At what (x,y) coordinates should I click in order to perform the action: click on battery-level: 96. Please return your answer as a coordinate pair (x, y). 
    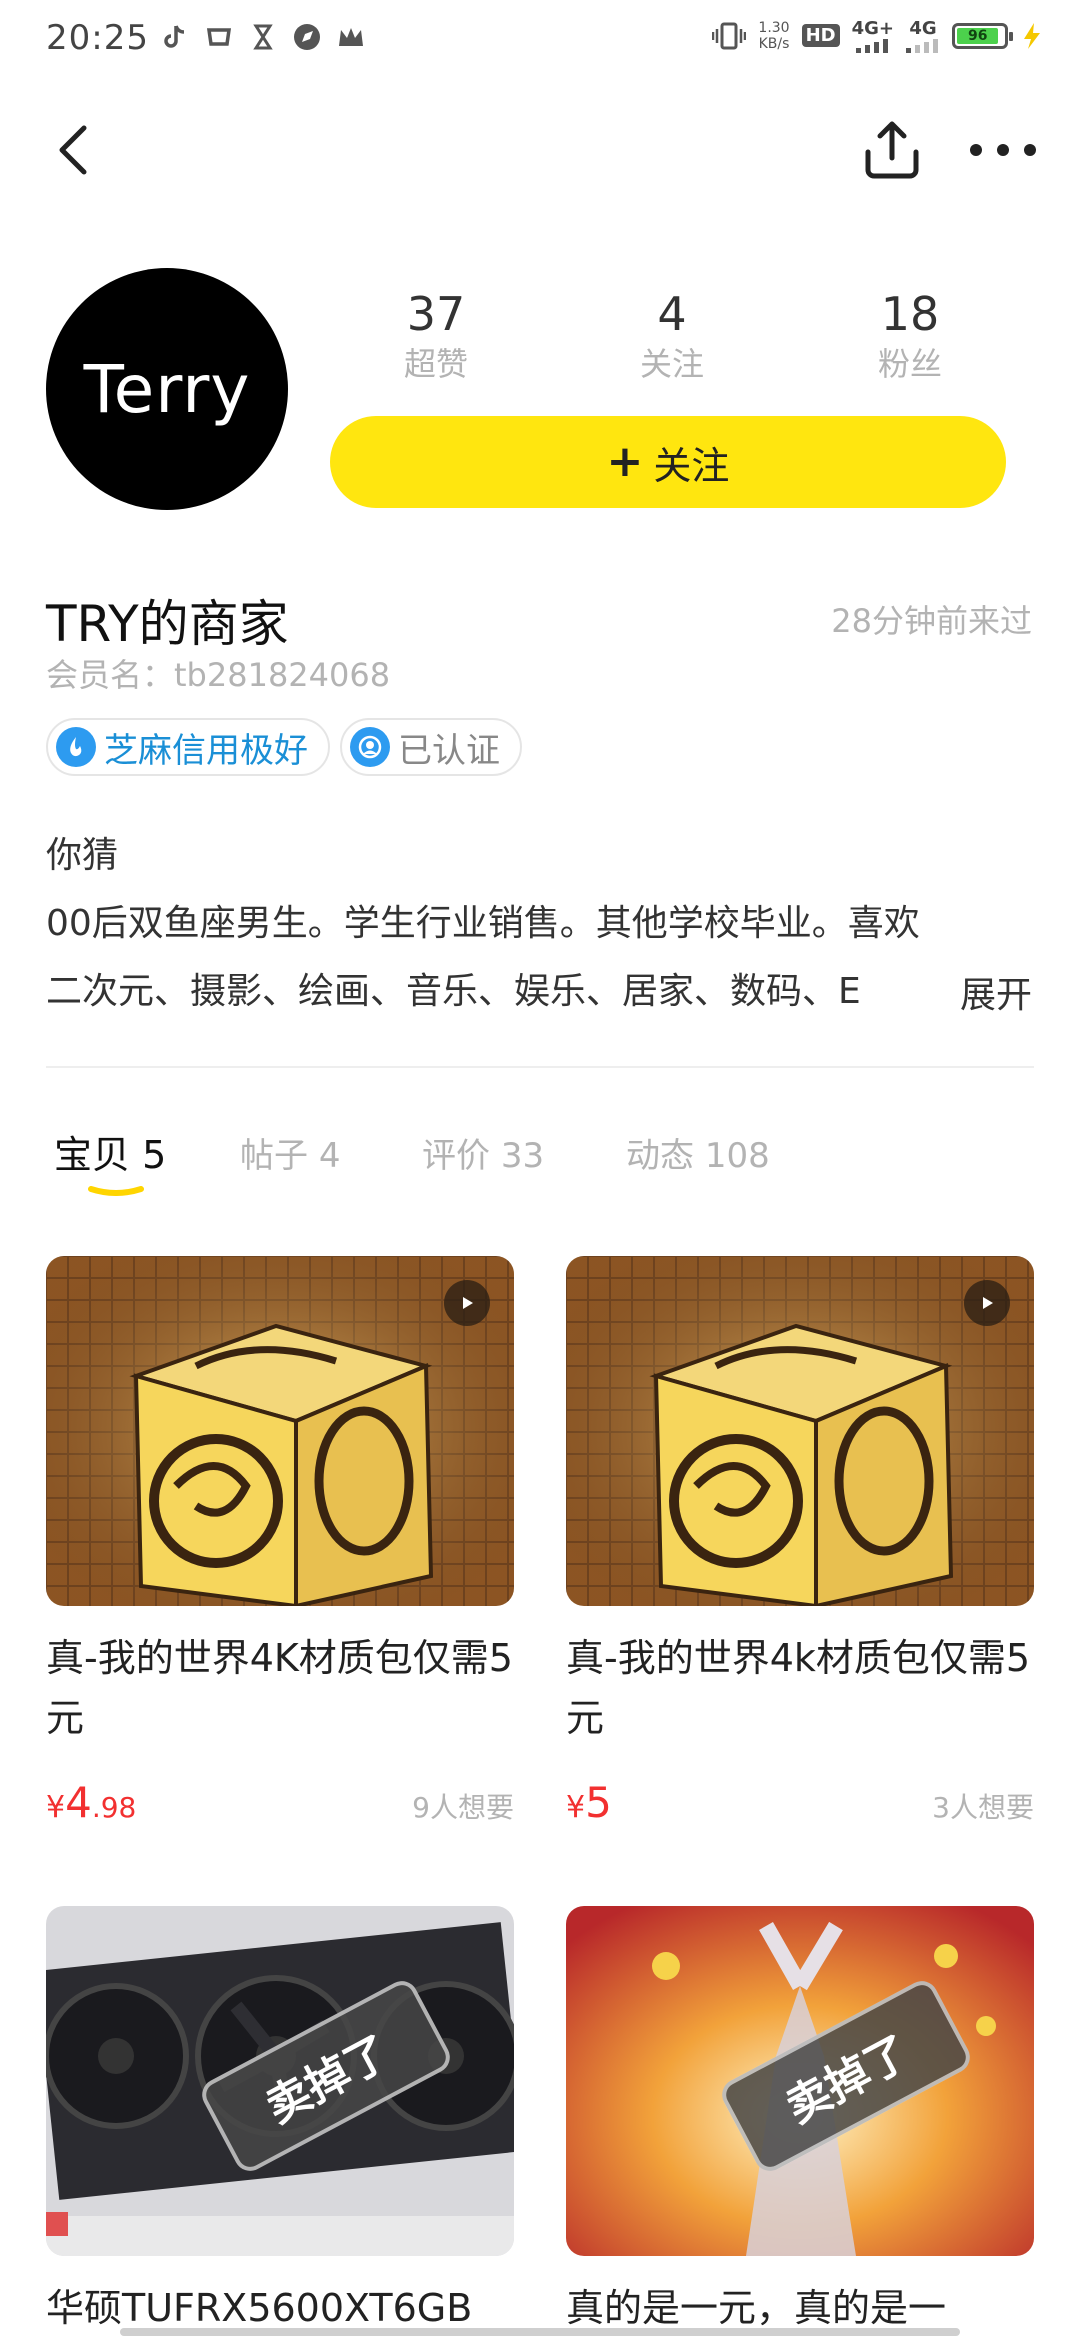
    Looking at the image, I should click on (978, 35).